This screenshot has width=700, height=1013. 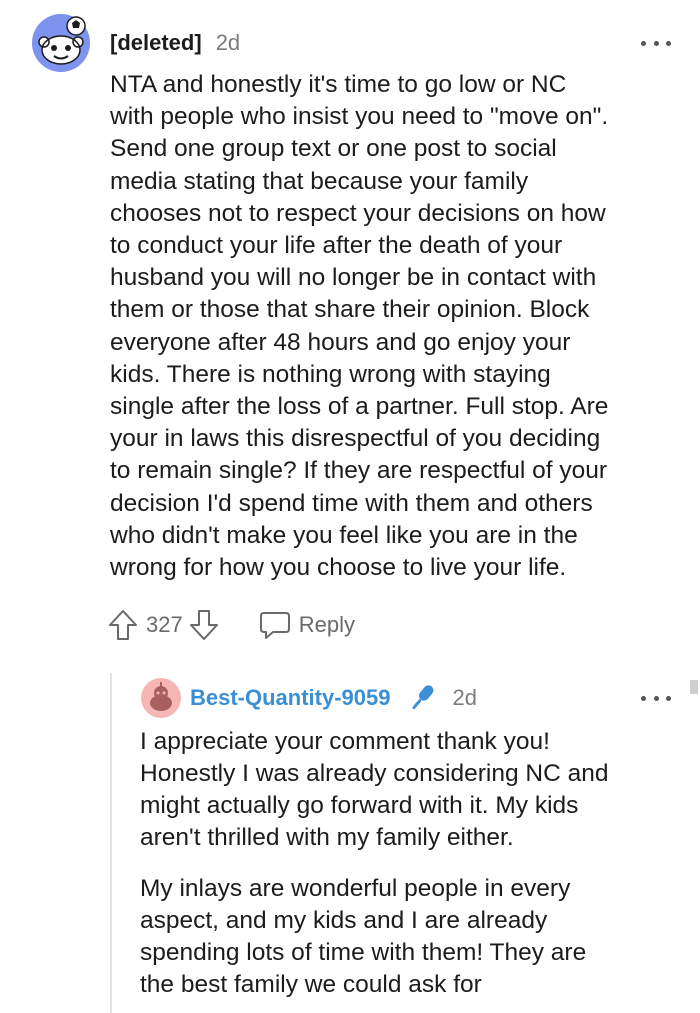 What do you see at coordinates (694, 687) in the screenshot?
I see `scrollbar-thumb` at bounding box center [694, 687].